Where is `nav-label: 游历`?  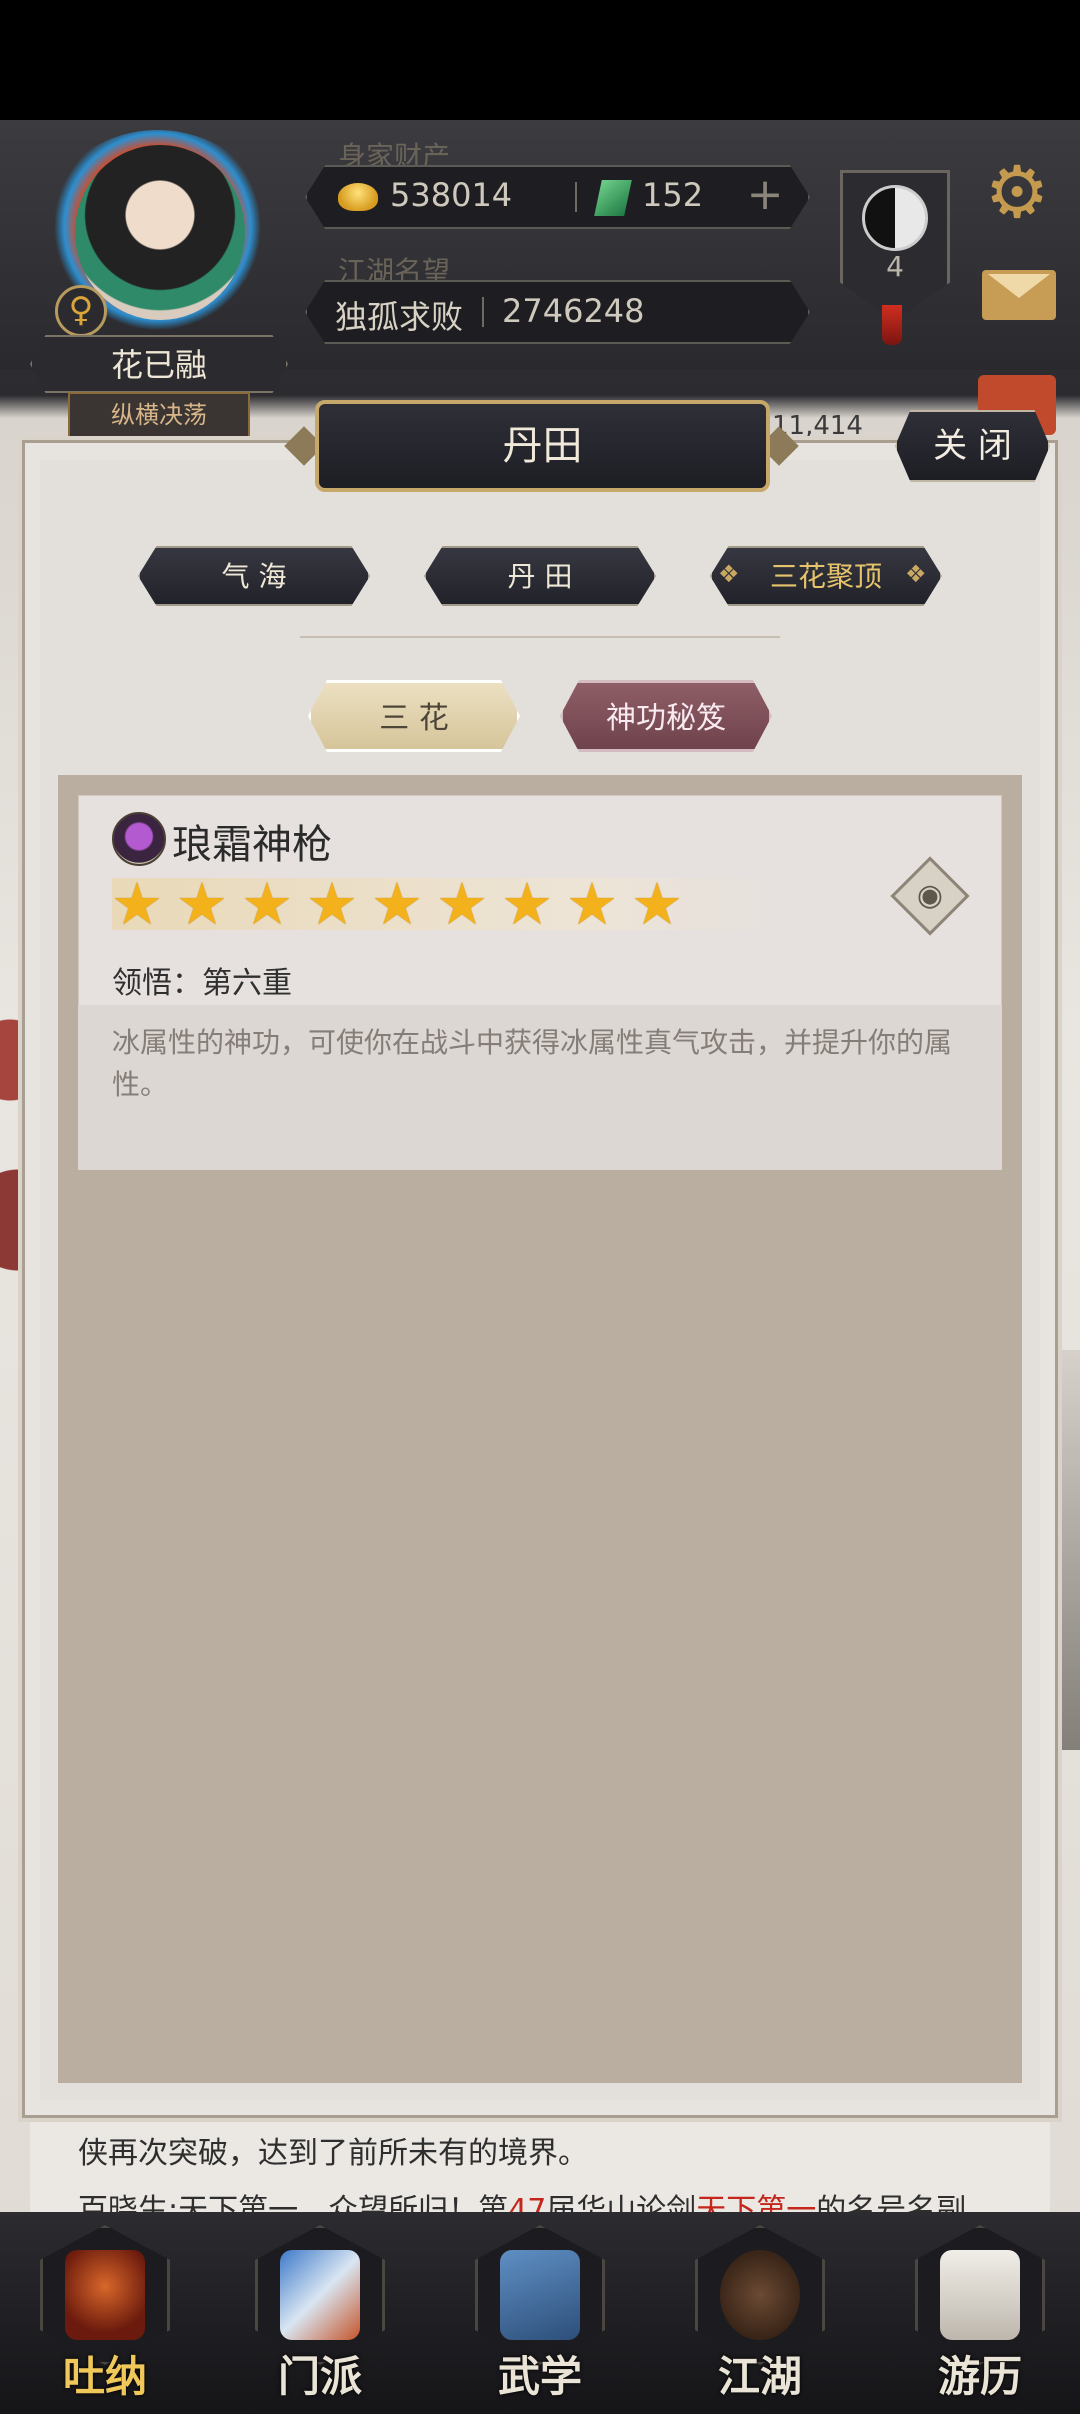
nav-label: 游历 is located at coordinates (979, 2376).